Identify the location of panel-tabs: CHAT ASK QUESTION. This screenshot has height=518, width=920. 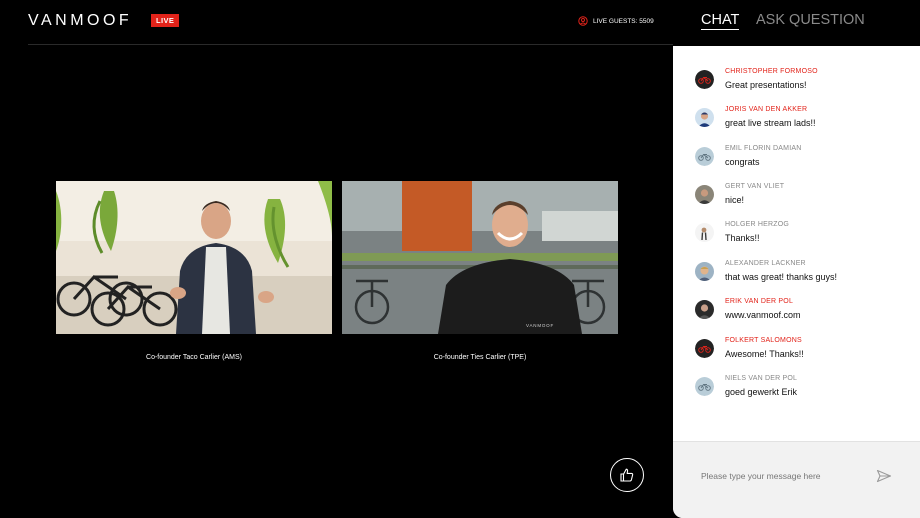
(796, 23).